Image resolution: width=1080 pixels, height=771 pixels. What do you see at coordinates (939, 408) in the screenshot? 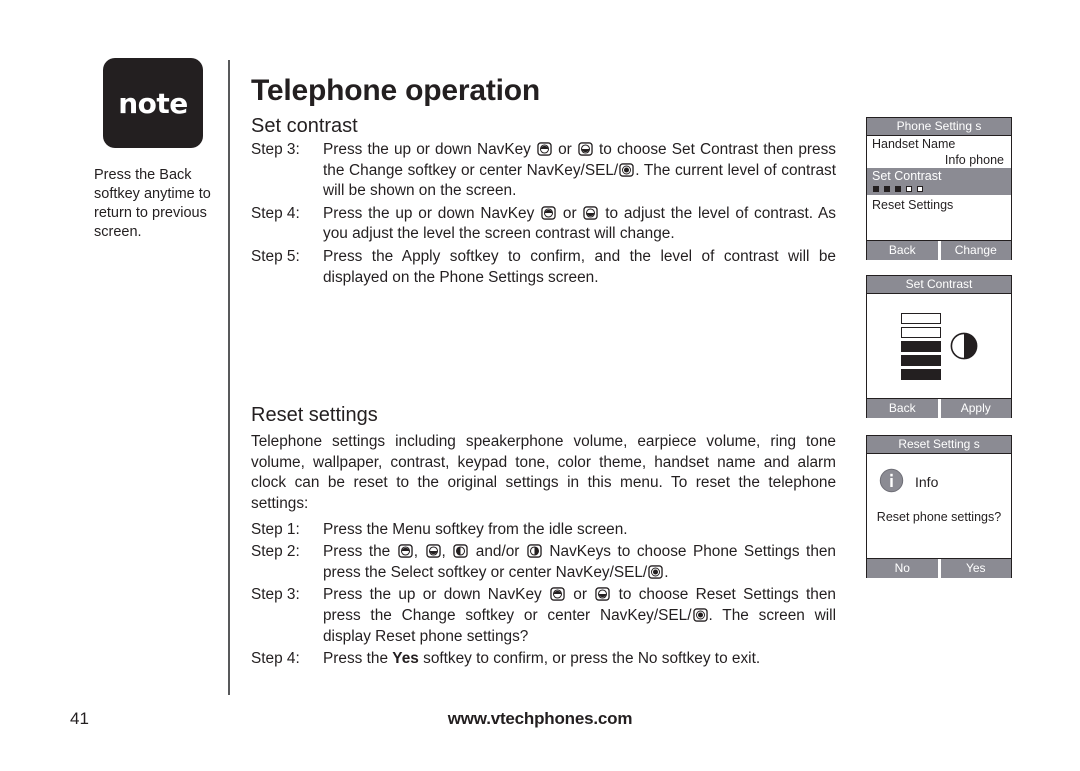
I see `softkey-bar: Back Apply` at bounding box center [939, 408].